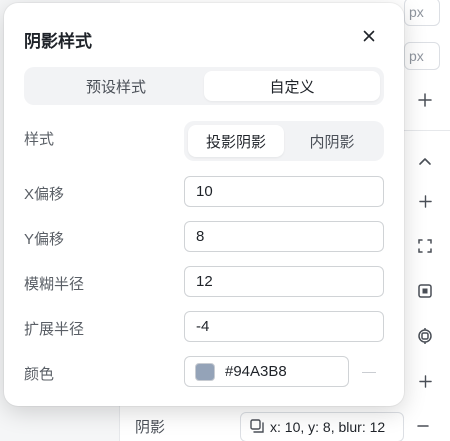 The height and width of the screenshot is (441, 450). What do you see at coordinates (369, 371) in the screenshot?
I see `remove-color-button: —` at bounding box center [369, 371].